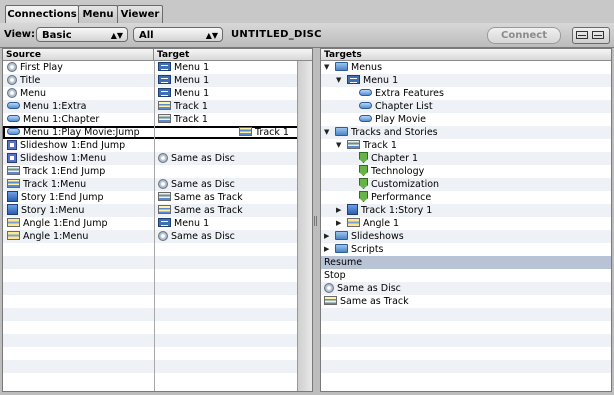  Describe the element at coordinates (466, 93) in the screenshot. I see `outline-item: Extra Features` at that location.